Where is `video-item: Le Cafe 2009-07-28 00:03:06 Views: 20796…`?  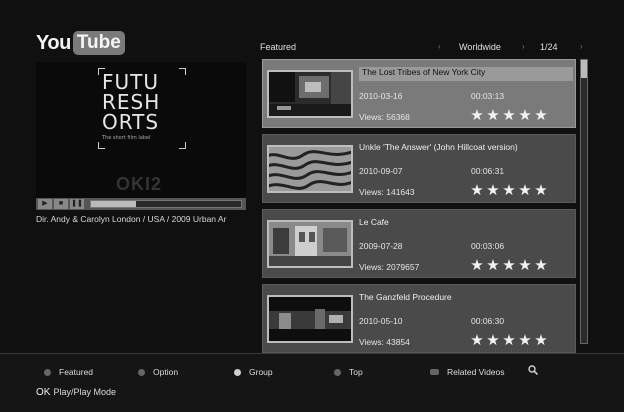
video-item: Le Cafe 2009-07-28 00:03:06 Views: 20796… is located at coordinates (419, 243).